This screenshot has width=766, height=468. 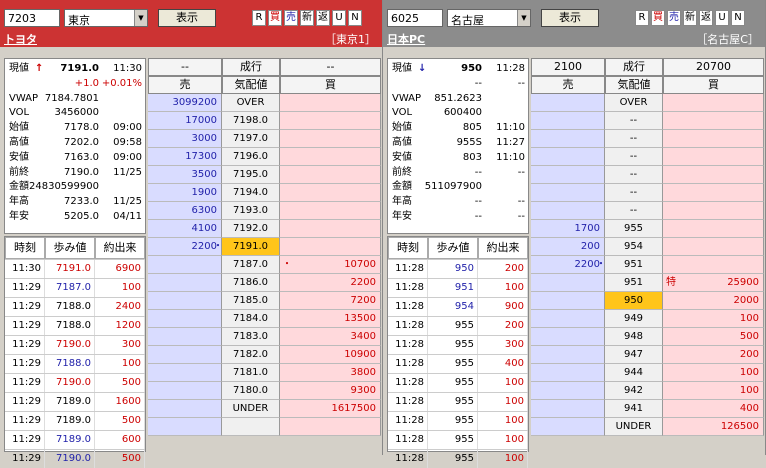 I want to click on bid-size: 1617500, so click(x=330, y=409).